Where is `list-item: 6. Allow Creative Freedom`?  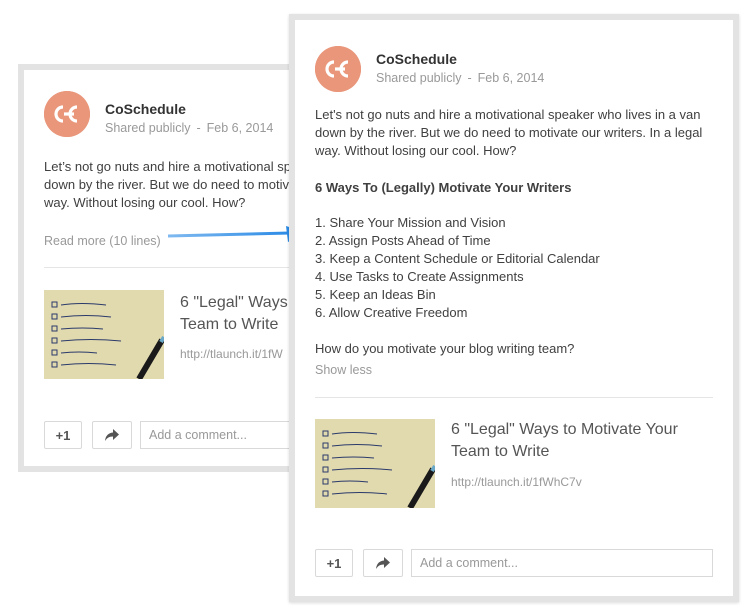 list-item: 6. Allow Creative Freedom is located at coordinates (391, 312).